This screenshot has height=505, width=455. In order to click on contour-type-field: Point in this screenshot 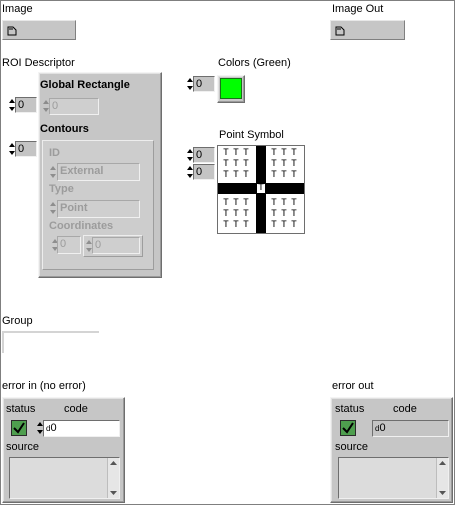, I will do `click(98, 209)`.